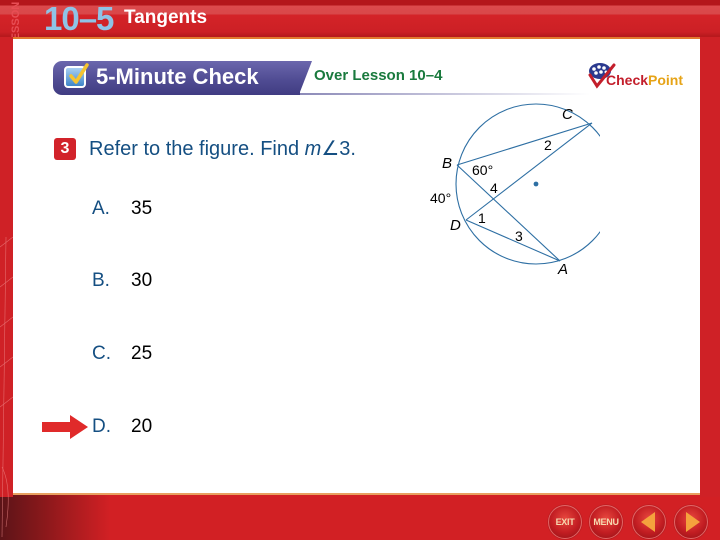 The image size is (720, 540). I want to click on checkpoint-logo-text: CheckPoint, so click(645, 80).